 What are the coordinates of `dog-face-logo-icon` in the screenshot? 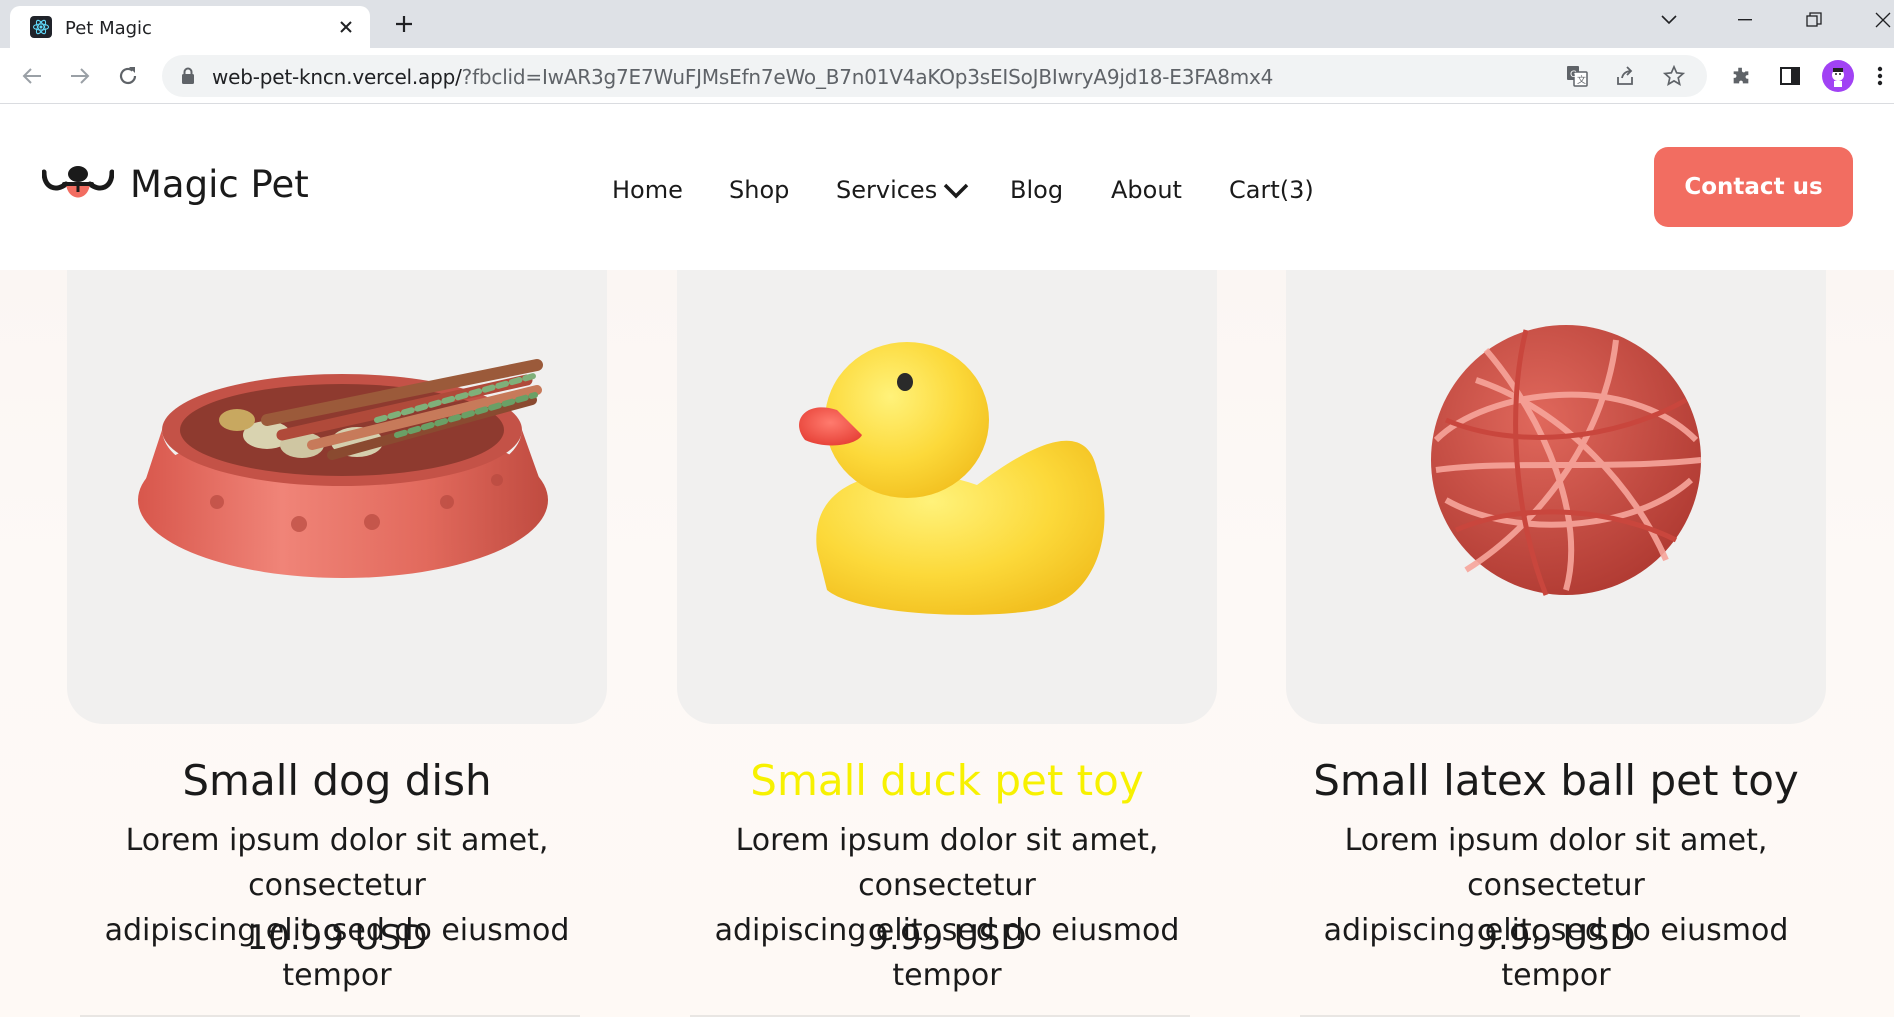 It's located at (78, 182).